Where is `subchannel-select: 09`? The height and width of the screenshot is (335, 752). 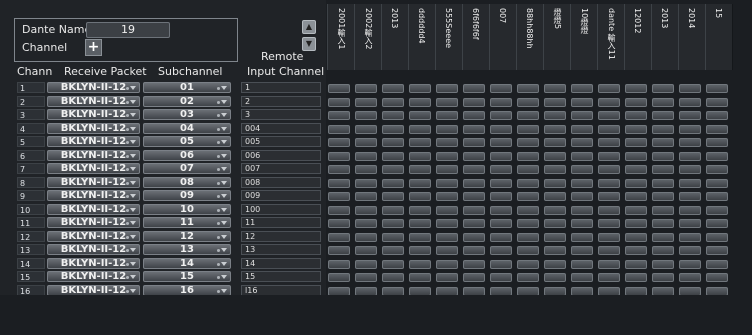
subchannel-select: 09 is located at coordinates (187, 195).